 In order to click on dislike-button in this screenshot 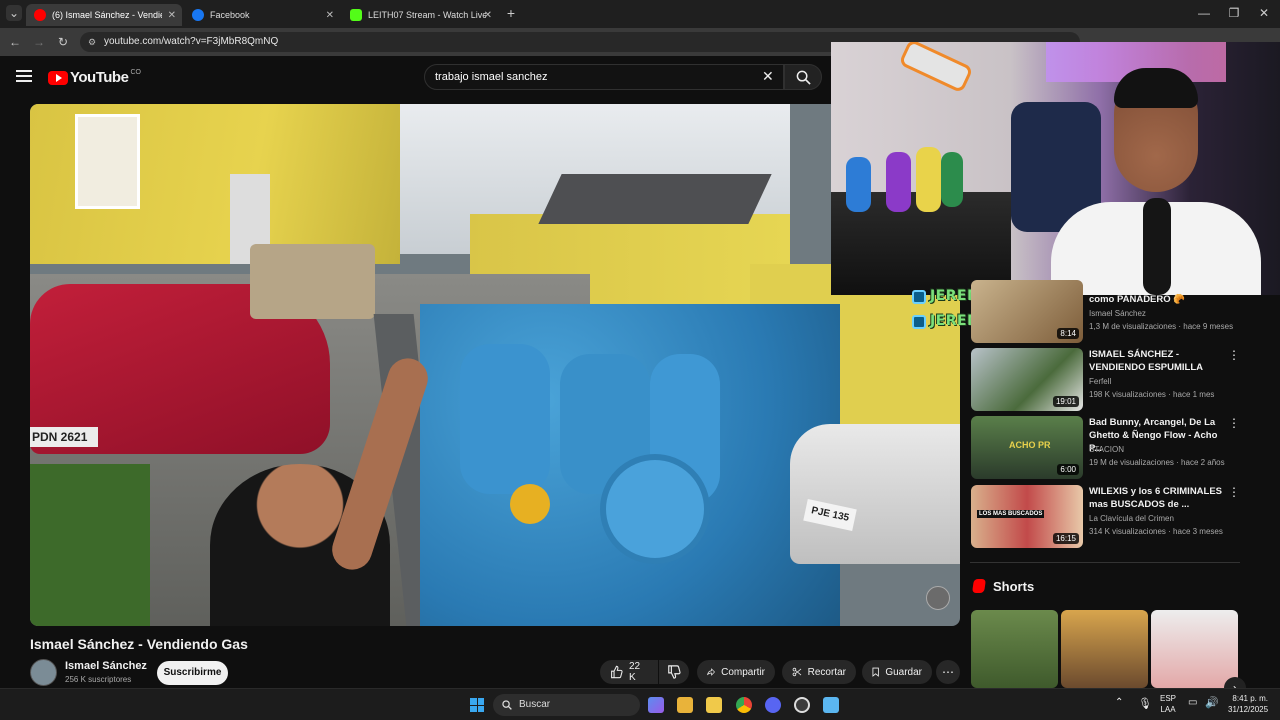, I will do `click(674, 672)`.